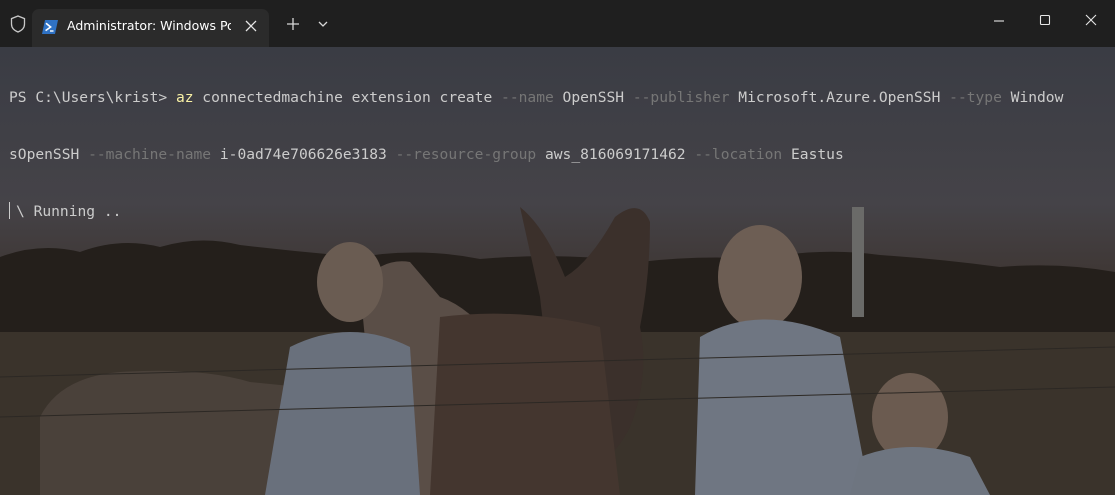 The height and width of the screenshot is (495, 1115). What do you see at coordinates (69, 211) in the screenshot?
I see `running-status: \ Running ..` at bounding box center [69, 211].